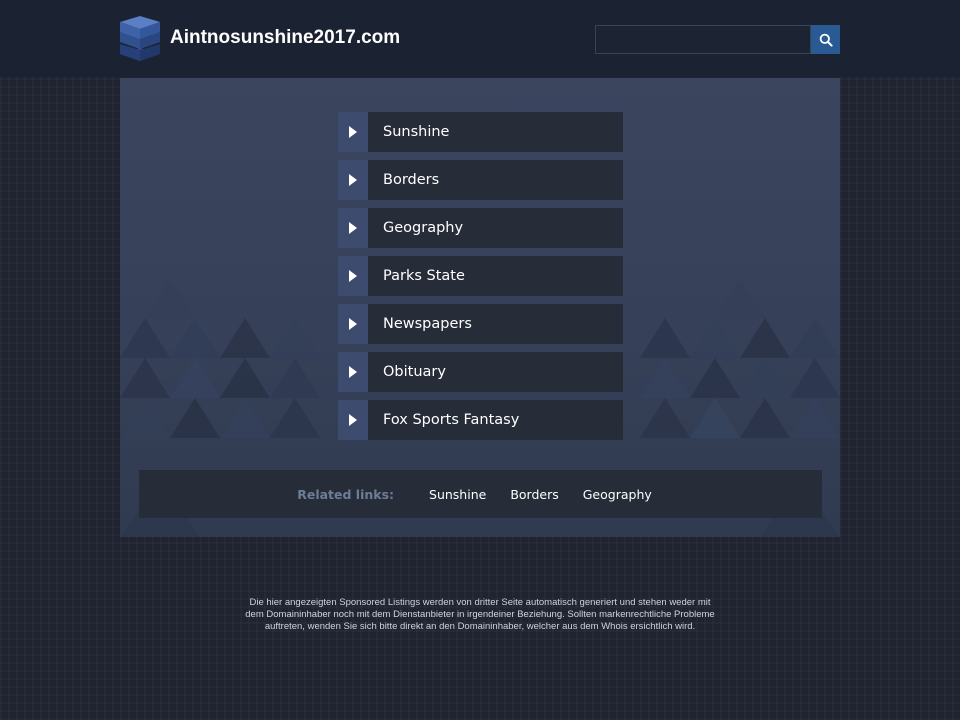  Describe the element at coordinates (495, 228) in the screenshot. I see `menu-item-label: Geography` at that location.